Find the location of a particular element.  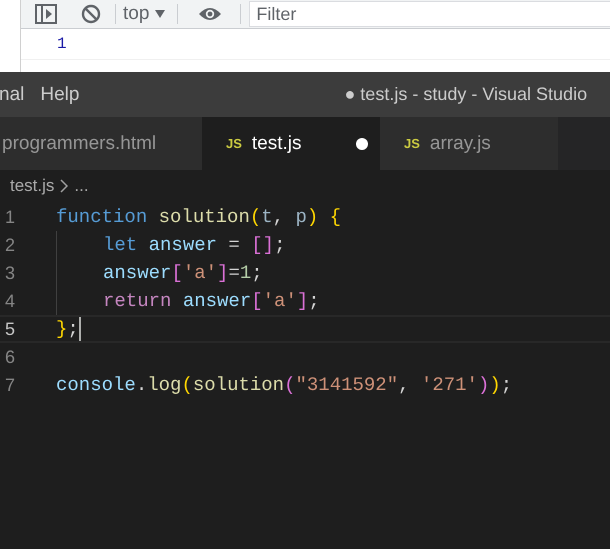

code-line: let answer = []; is located at coordinates (194, 245).